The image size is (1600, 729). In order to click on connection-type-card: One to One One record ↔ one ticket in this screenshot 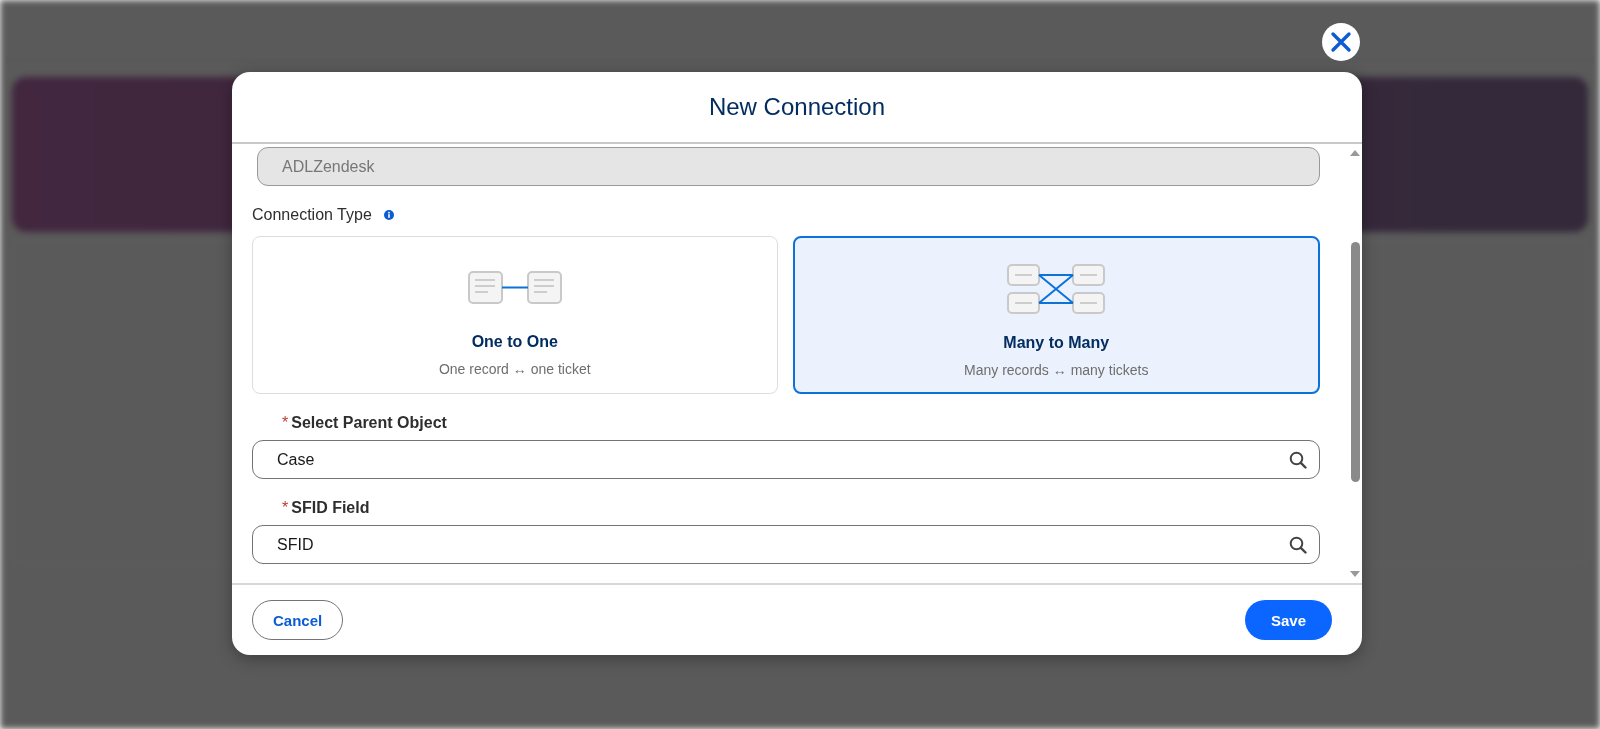, I will do `click(515, 315)`.